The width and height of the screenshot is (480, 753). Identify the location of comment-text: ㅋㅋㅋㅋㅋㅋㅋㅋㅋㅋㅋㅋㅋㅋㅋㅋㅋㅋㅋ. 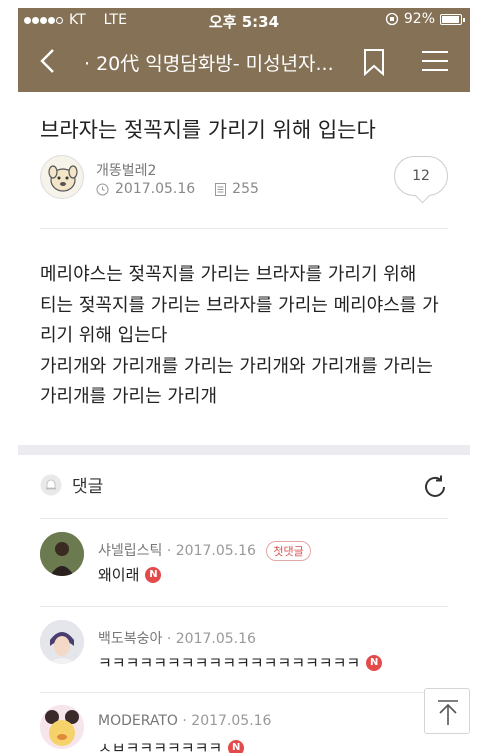
(229, 663).